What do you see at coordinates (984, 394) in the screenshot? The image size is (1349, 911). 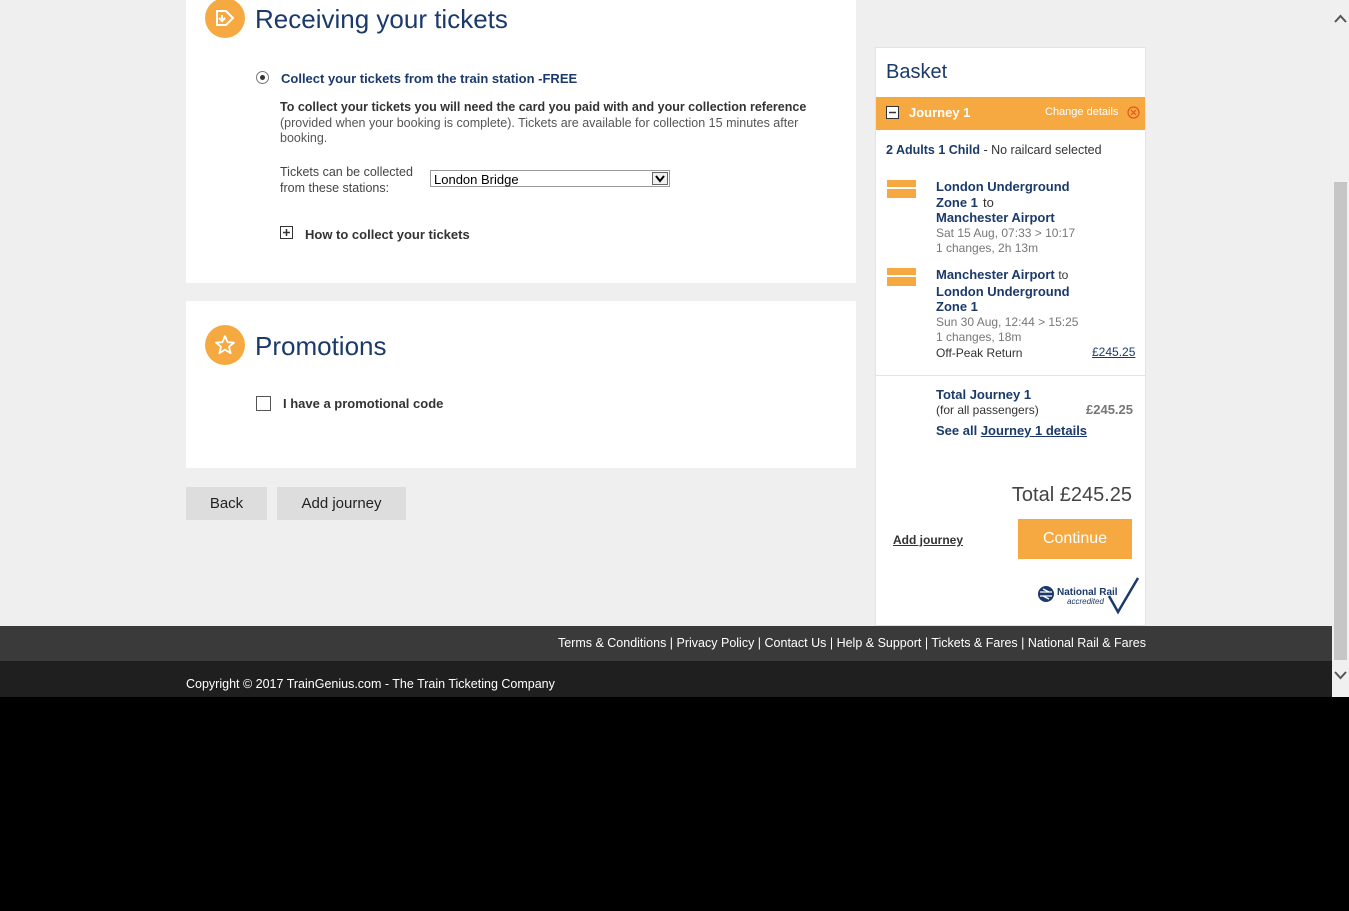 I see `total-journey-label: Total Journey 1` at bounding box center [984, 394].